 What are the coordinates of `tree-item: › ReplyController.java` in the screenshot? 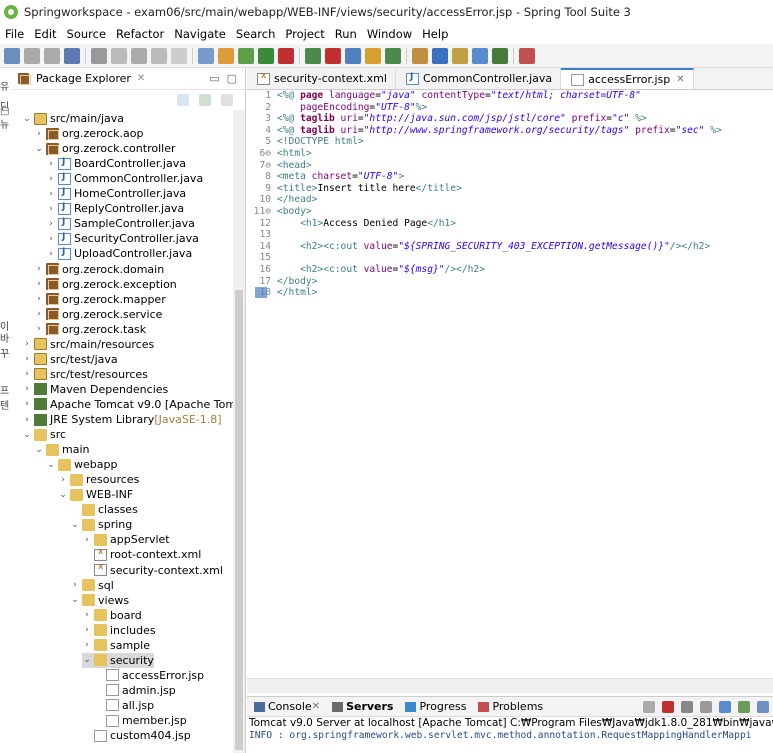 It's located at (115, 208).